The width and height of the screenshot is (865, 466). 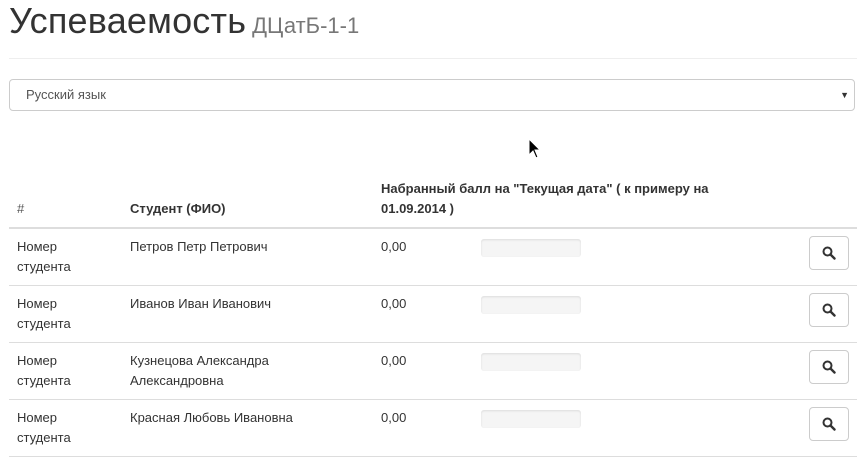 What do you see at coordinates (247, 202) in the screenshot?
I see `column-header-student: Студент (ФИО)` at bounding box center [247, 202].